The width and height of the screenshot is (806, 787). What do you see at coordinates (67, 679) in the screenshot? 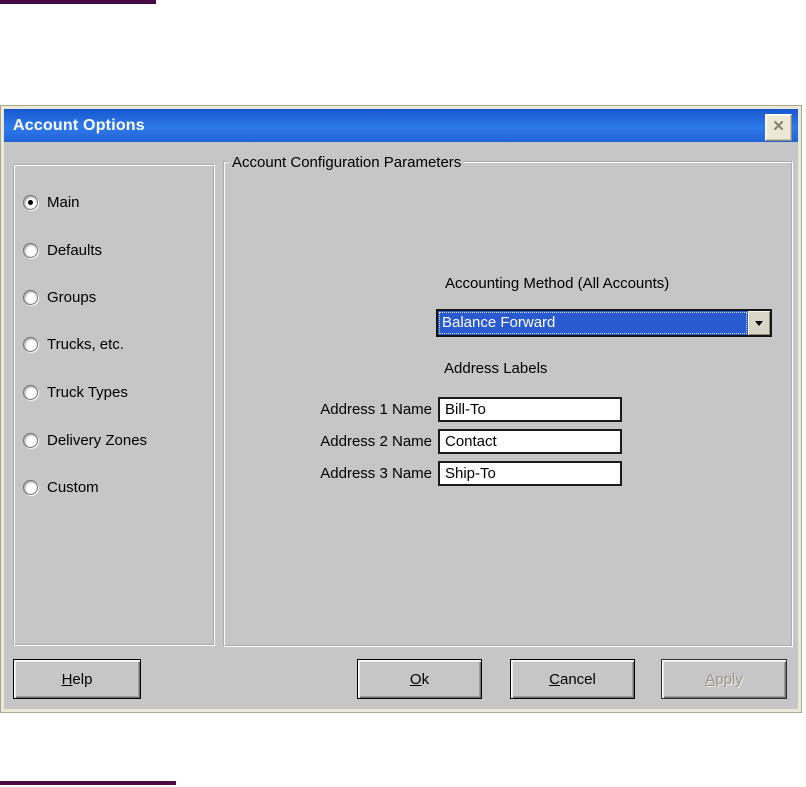
I see `help-button-accesskey: H` at bounding box center [67, 679].